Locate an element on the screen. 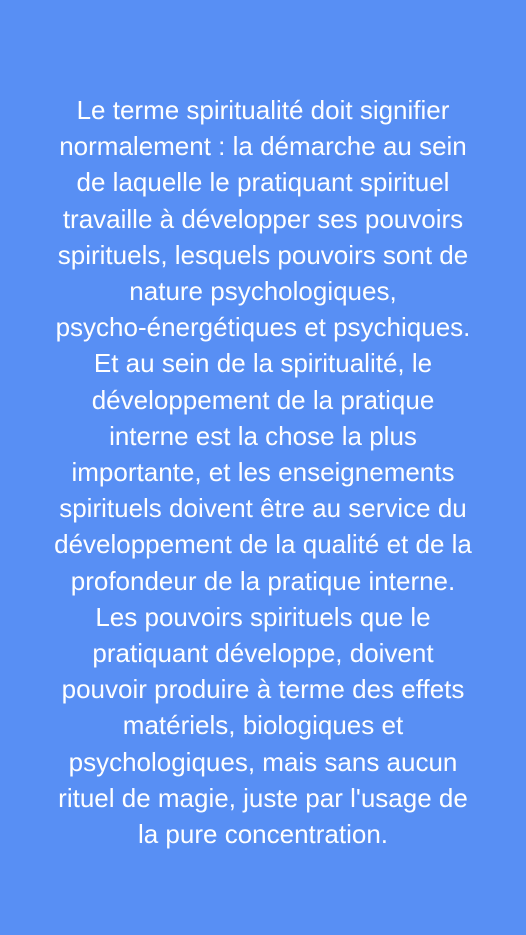 This screenshot has width=526, height=935. quote-line: importante, et les enseignements is located at coordinates (263, 472).